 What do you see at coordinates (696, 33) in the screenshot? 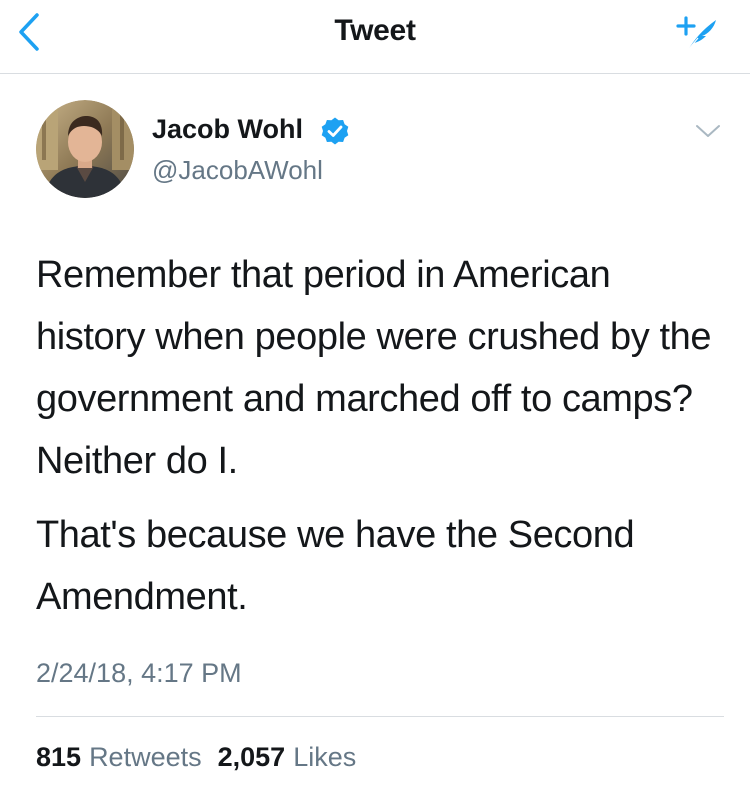
I see `compose-tweet-icon` at bounding box center [696, 33].